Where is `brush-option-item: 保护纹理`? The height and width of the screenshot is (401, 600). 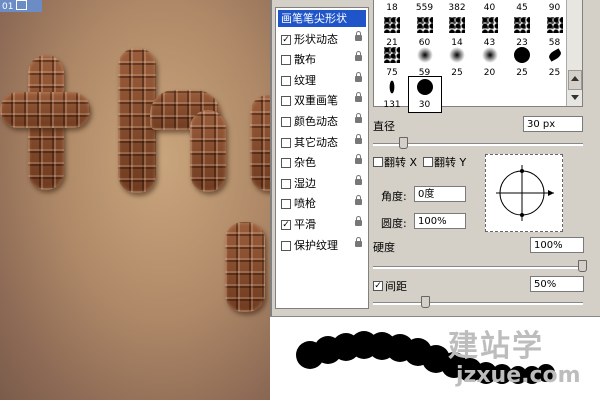
brush-option-item: 保护纹理 is located at coordinates (322, 245).